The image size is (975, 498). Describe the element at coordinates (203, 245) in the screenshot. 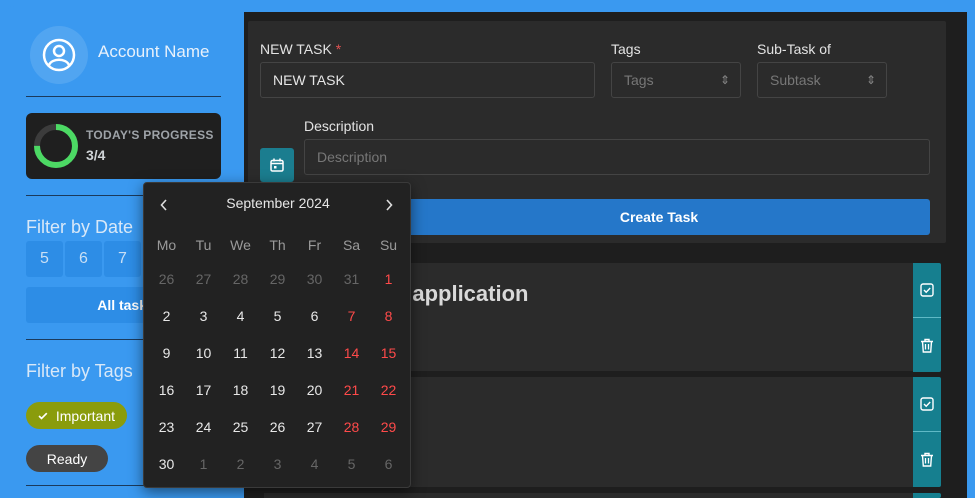

I see `weekday-label: Tu` at that location.